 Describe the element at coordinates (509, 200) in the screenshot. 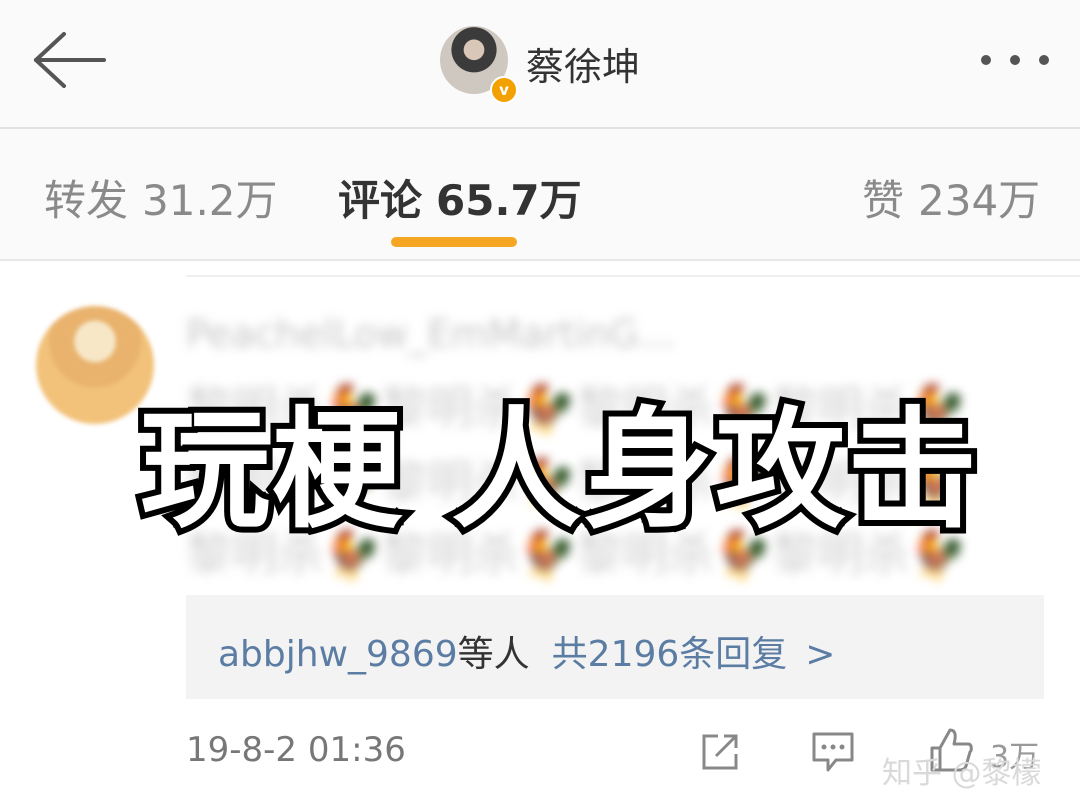

I see `tab-count: 65.7万` at that location.